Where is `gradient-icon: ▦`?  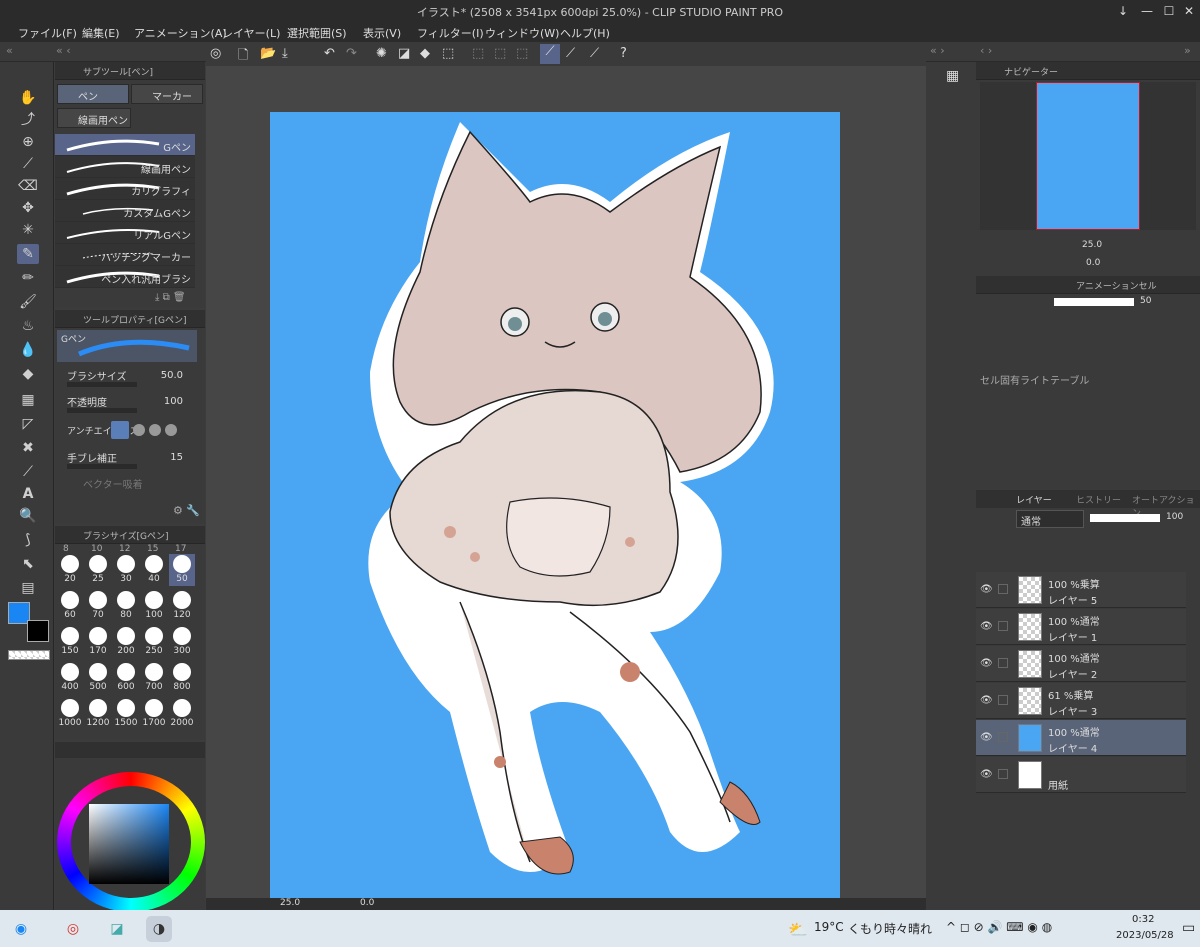 gradient-icon: ▦ is located at coordinates (28, 400).